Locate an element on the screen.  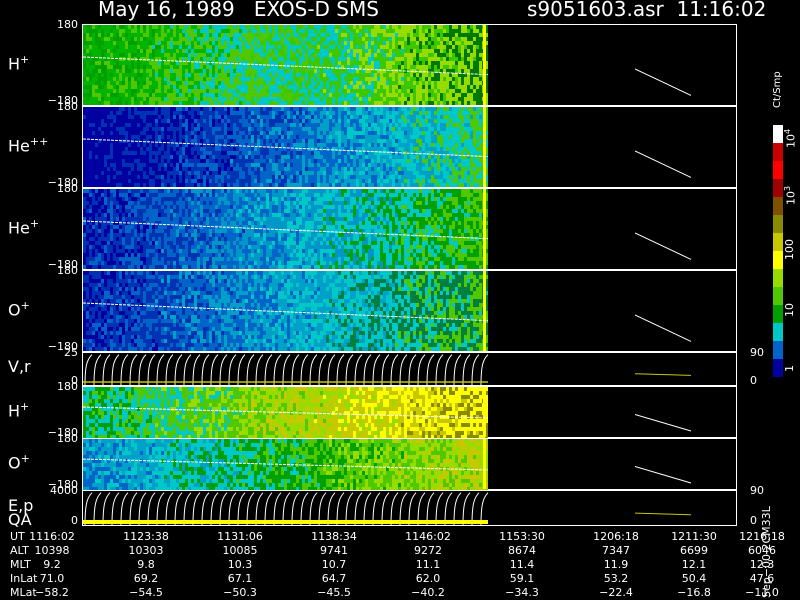
ut-tick: 1153:30 is located at coordinates (522, 536).